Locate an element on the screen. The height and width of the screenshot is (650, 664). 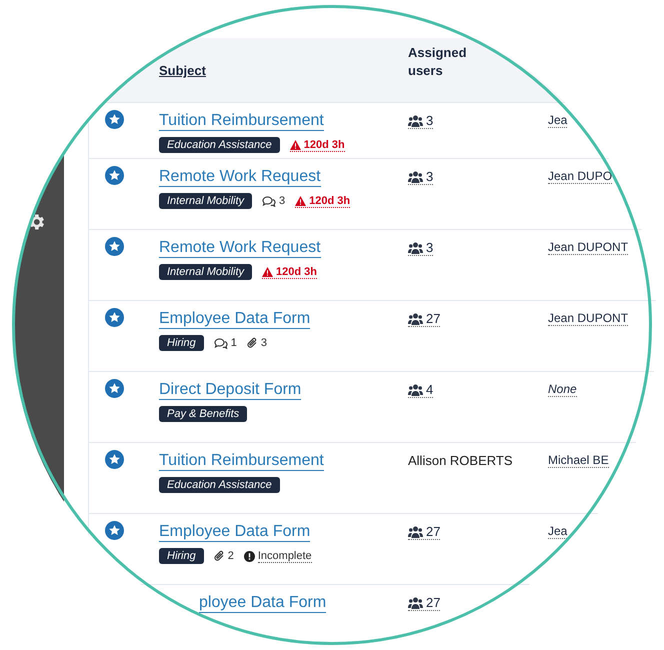
column-header: Assigned users is located at coordinates (443, 62).